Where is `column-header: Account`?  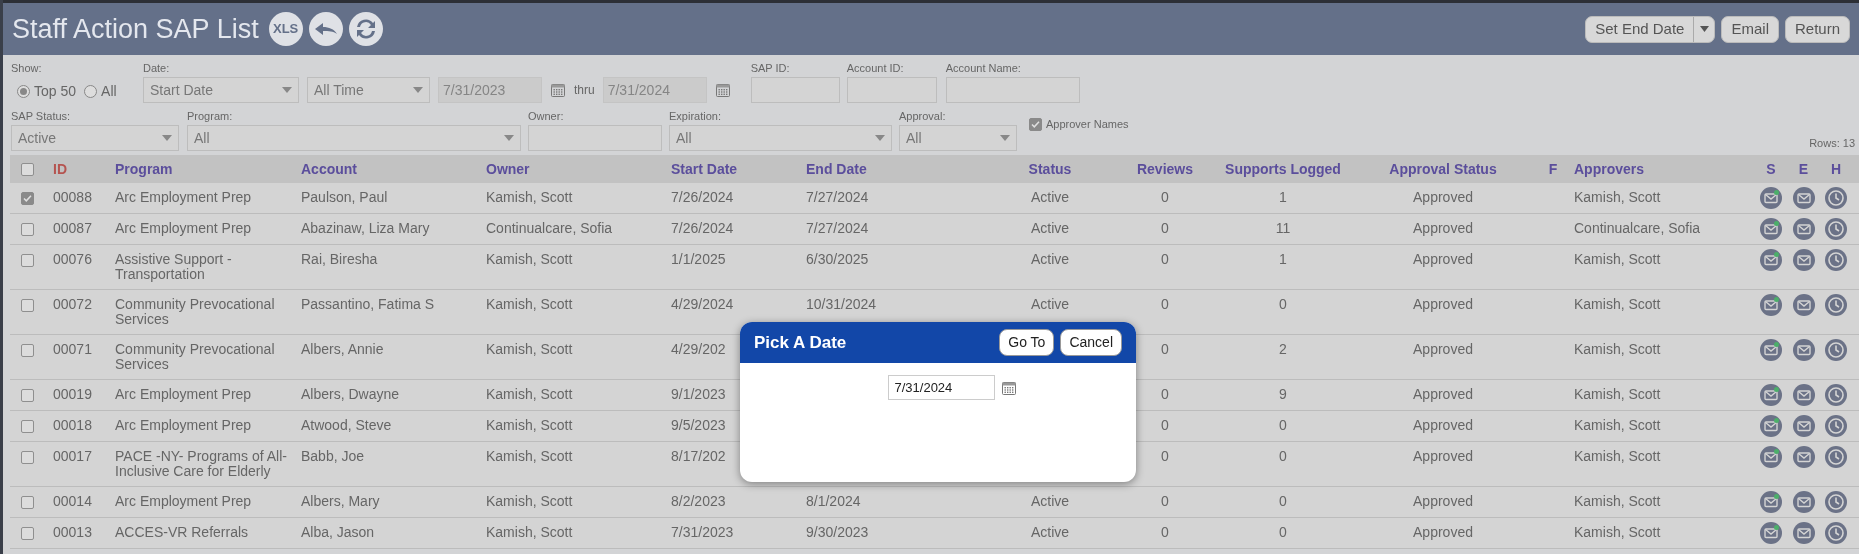
column-header: Account is located at coordinates (390, 169).